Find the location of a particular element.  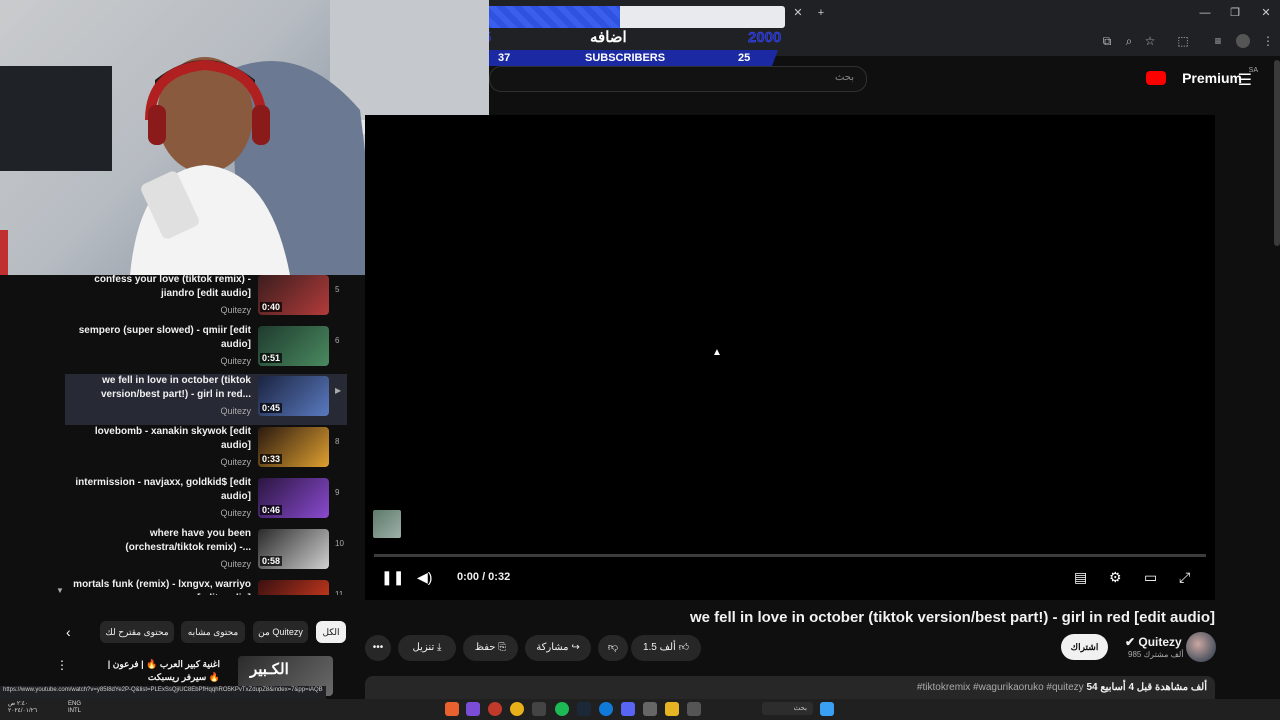

lang-code: ENG is located at coordinates (75, 704).